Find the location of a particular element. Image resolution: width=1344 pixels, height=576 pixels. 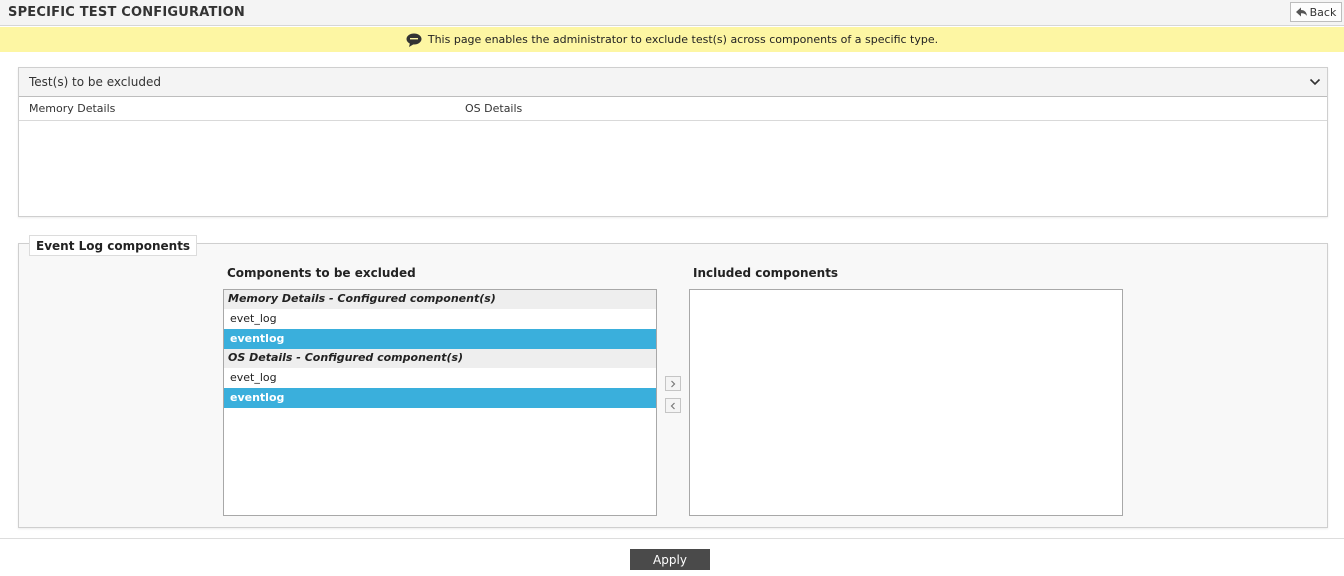

back-button: Back is located at coordinates (1316, 12).